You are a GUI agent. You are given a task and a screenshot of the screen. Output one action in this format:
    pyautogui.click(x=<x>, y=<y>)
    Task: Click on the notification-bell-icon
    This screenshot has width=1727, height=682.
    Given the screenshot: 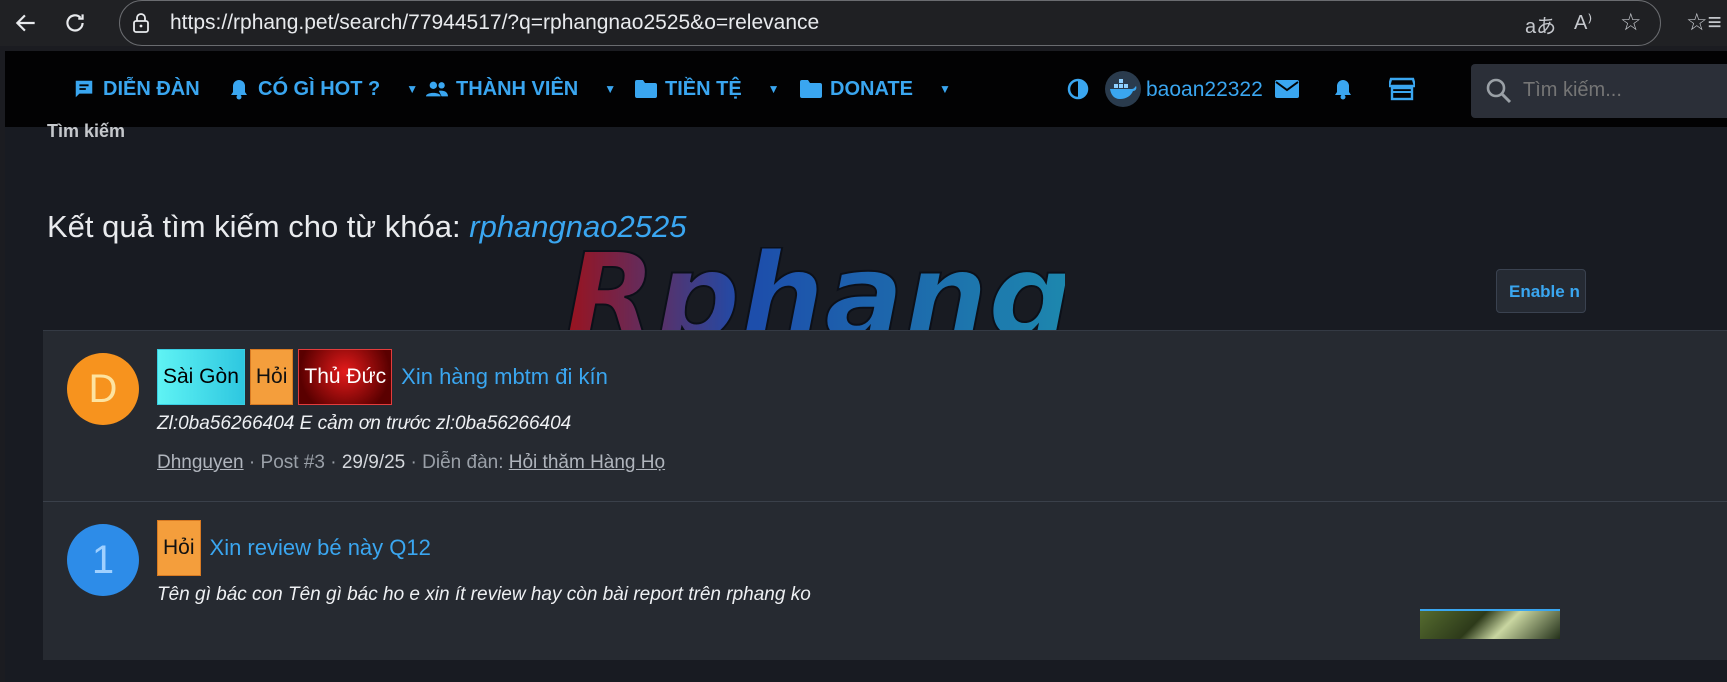 What is the action you would take?
    pyautogui.click(x=1343, y=91)
    